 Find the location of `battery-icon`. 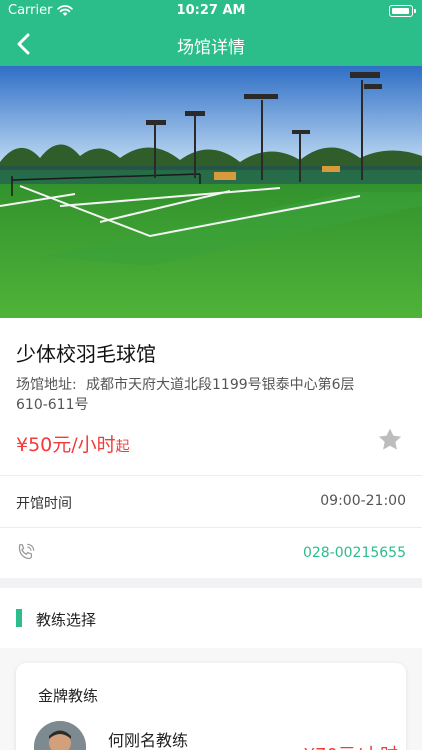

battery-icon is located at coordinates (402, 11).